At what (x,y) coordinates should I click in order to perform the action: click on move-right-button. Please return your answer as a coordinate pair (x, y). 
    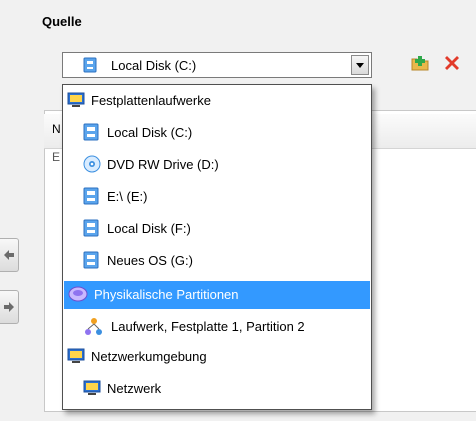
    Looking at the image, I should click on (9, 307).